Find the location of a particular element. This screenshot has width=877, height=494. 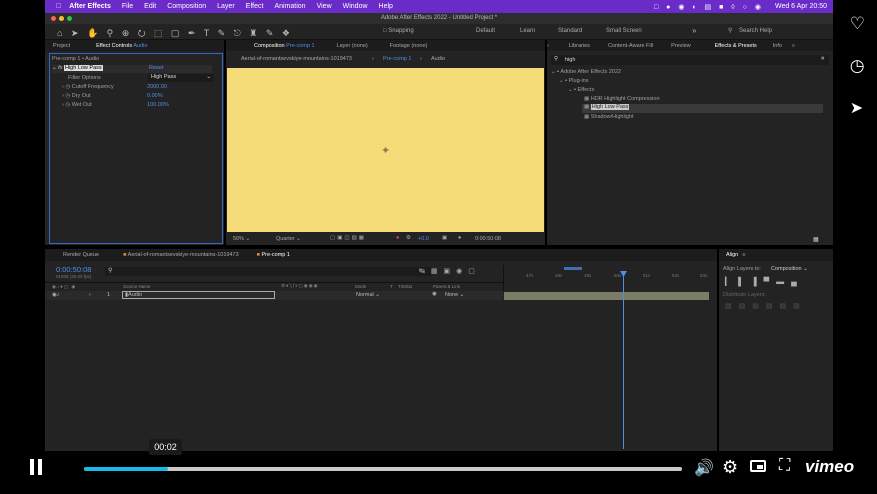

param-row-cutoff: › ◷ Cutoff Frequency is located at coordinates (88, 87).